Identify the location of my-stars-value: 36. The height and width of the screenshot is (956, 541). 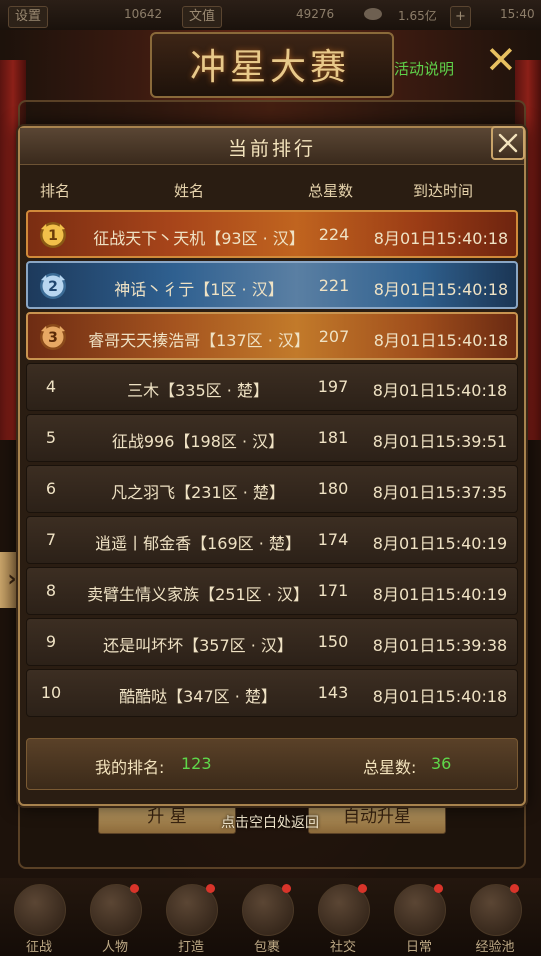
(441, 763).